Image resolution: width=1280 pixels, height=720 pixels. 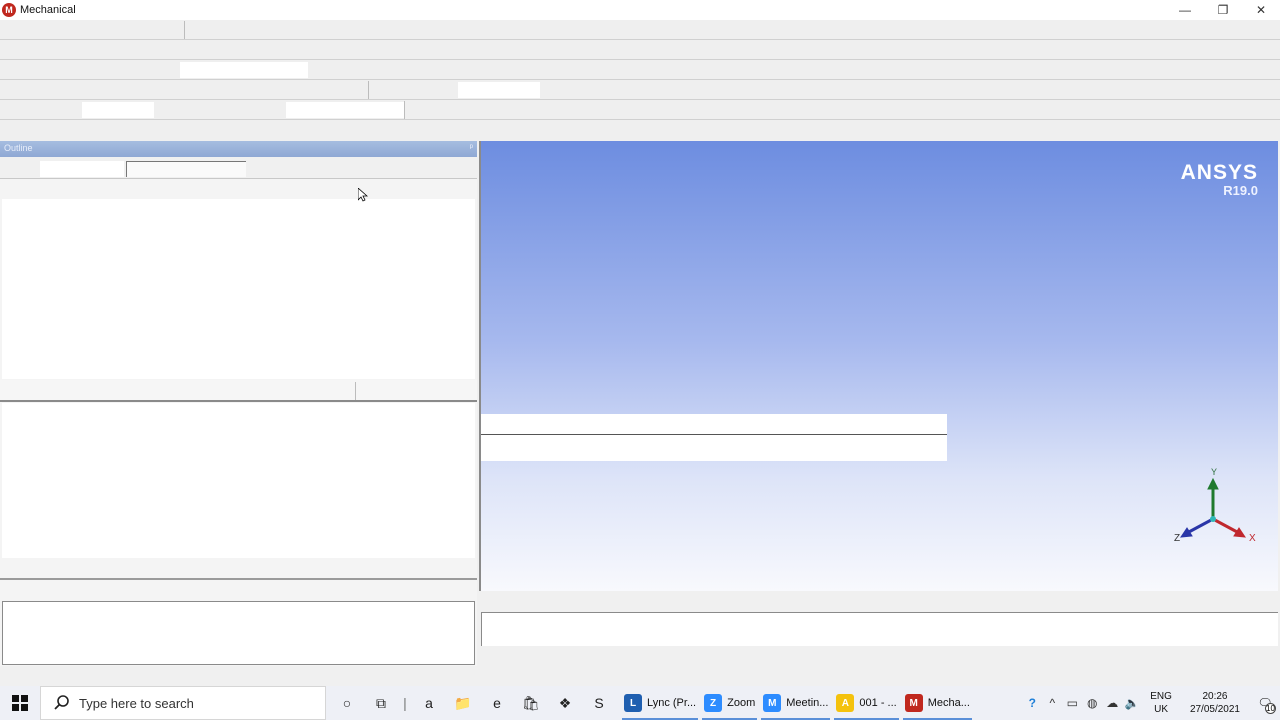 I want to click on x-axis-arrow, so click(x=1239, y=532).